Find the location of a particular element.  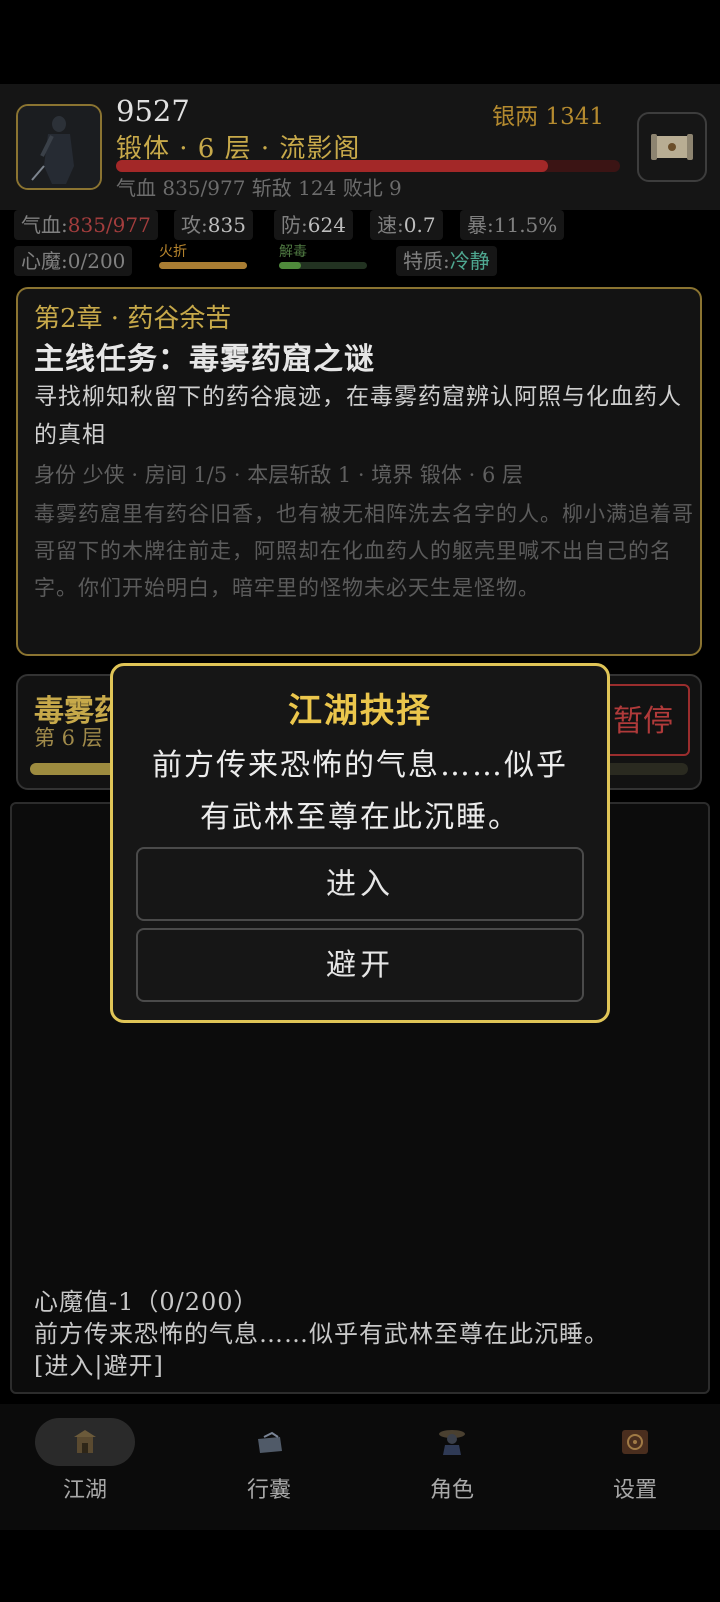

fire-bar is located at coordinates (203, 265).